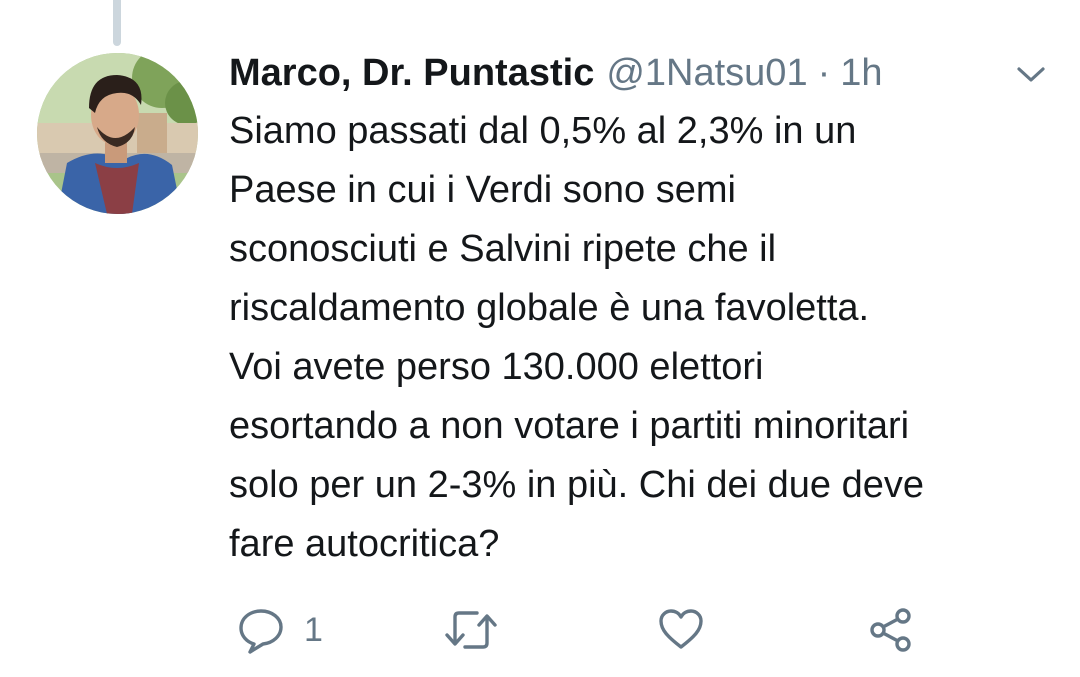 This screenshot has width=1080, height=677. I want to click on tweet-options-button, so click(1031, 75).